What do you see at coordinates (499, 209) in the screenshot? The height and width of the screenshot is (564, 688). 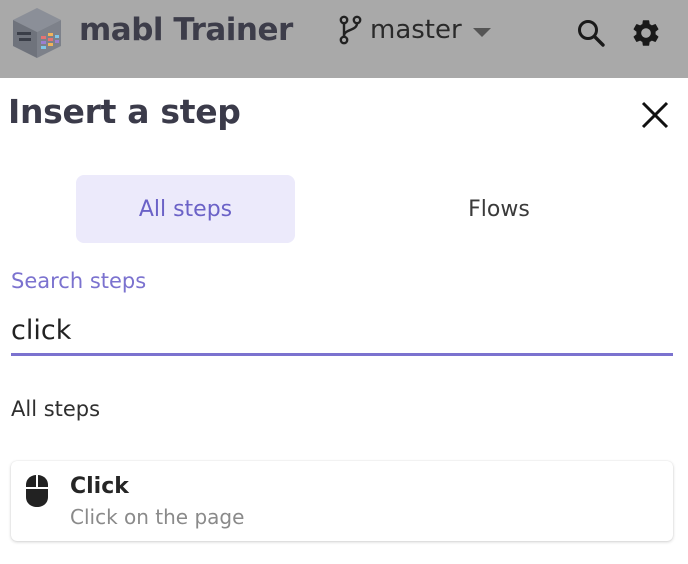 I see `tab-flows: Flows` at bounding box center [499, 209].